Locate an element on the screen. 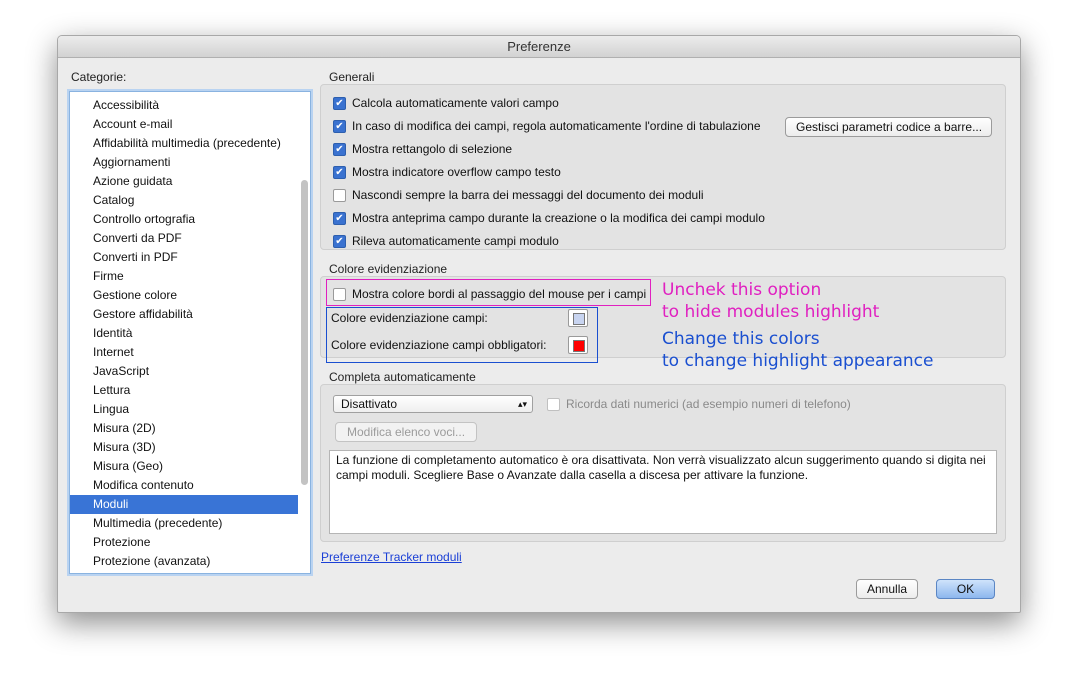  sidebar-item: Azione guidata is located at coordinates (184, 181).